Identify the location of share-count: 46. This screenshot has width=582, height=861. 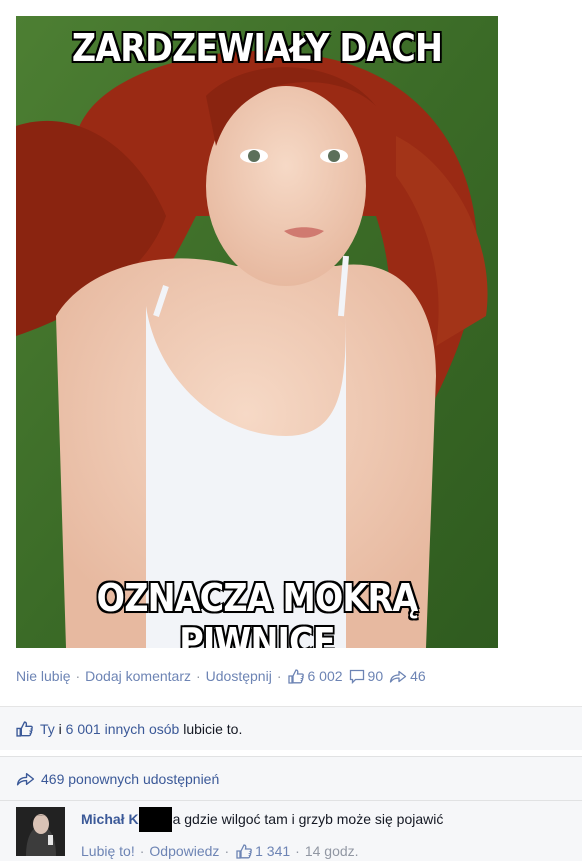
(407, 676).